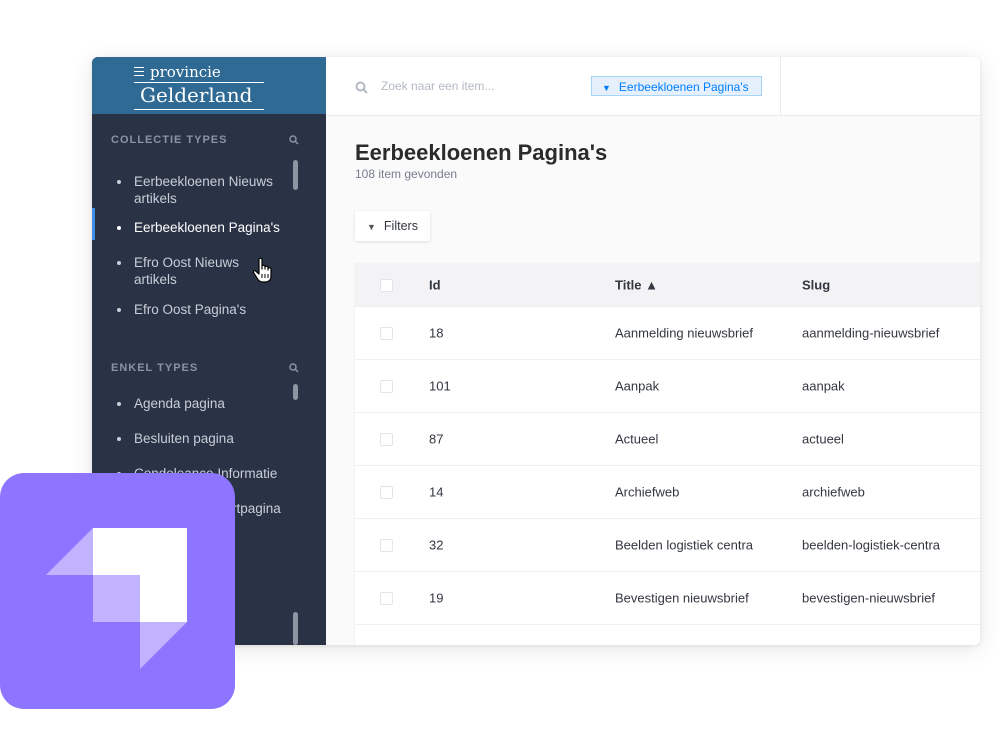 This screenshot has height=750, width=1000. Describe the element at coordinates (871, 545) in the screenshot. I see `cell-slug: beelden-logistiek-centra` at that location.